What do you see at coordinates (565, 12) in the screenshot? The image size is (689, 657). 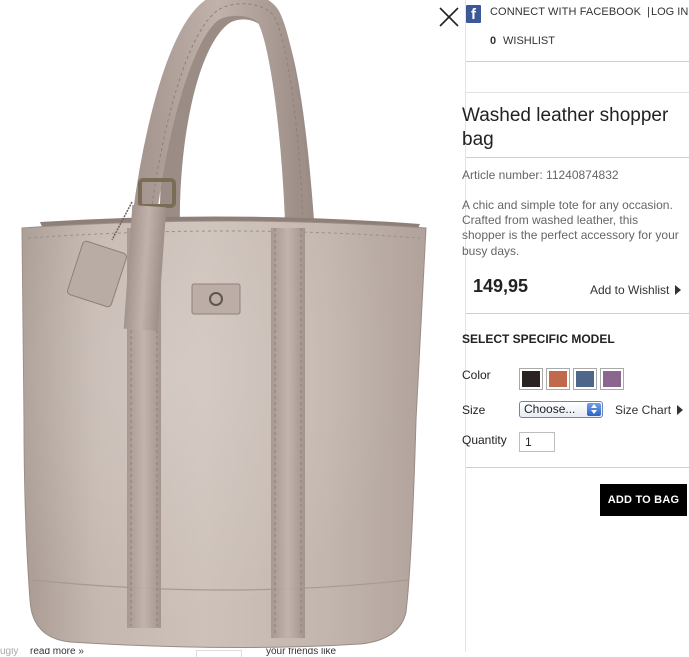 I see `connect-facebook-link: CONNECT WITH FACEBOOK` at bounding box center [565, 12].